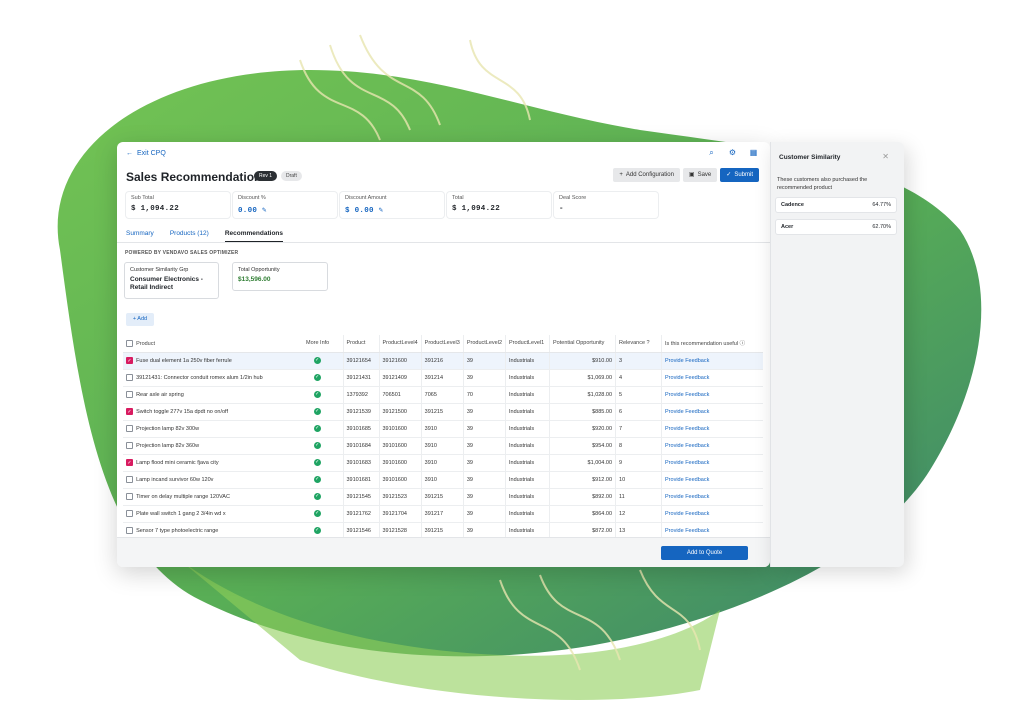  I want to click on save-label: Save, so click(704, 175).